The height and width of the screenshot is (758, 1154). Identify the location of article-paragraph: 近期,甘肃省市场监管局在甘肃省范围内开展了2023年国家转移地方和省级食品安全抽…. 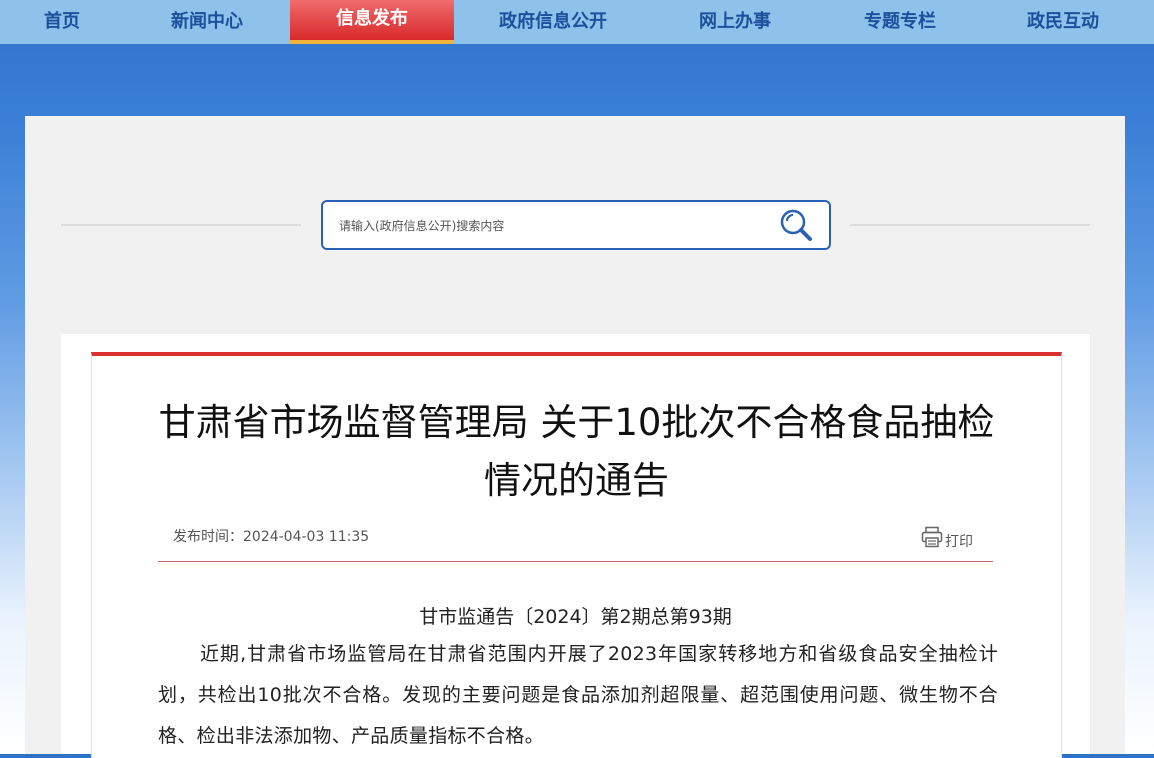
(578, 695).